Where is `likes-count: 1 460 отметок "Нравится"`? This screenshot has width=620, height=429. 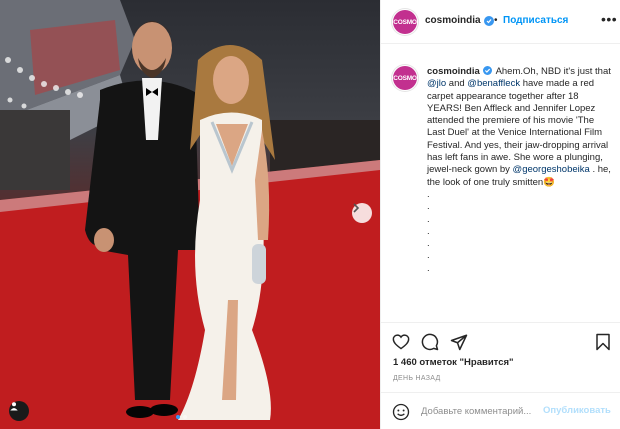 likes-count: 1 460 отметок "Нравится" is located at coordinates (453, 362).